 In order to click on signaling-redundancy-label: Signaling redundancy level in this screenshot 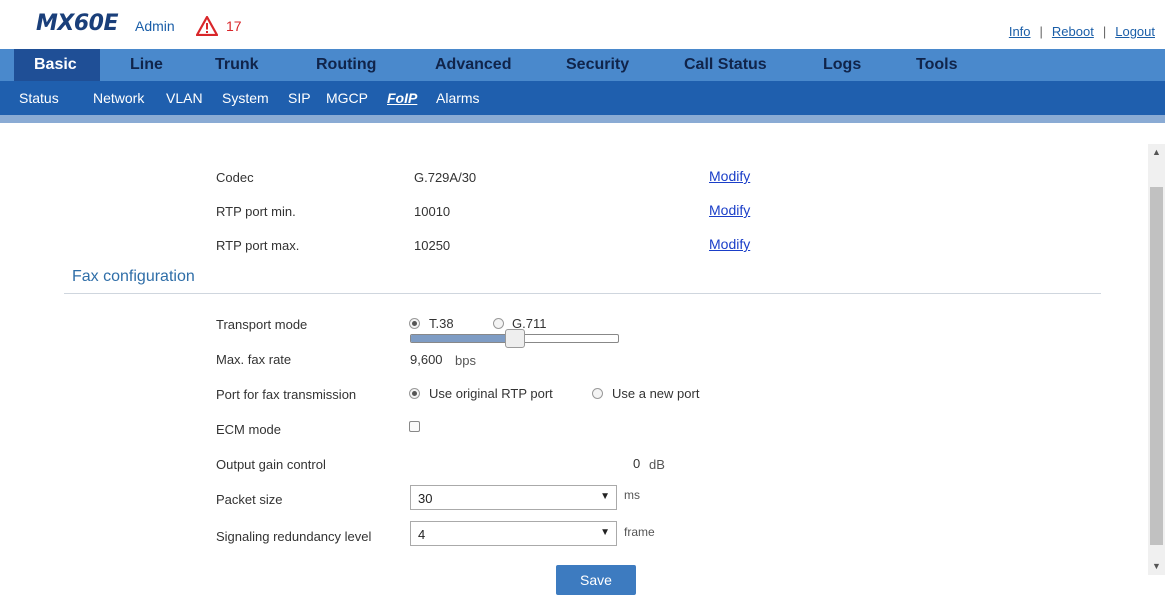, I will do `click(294, 536)`.